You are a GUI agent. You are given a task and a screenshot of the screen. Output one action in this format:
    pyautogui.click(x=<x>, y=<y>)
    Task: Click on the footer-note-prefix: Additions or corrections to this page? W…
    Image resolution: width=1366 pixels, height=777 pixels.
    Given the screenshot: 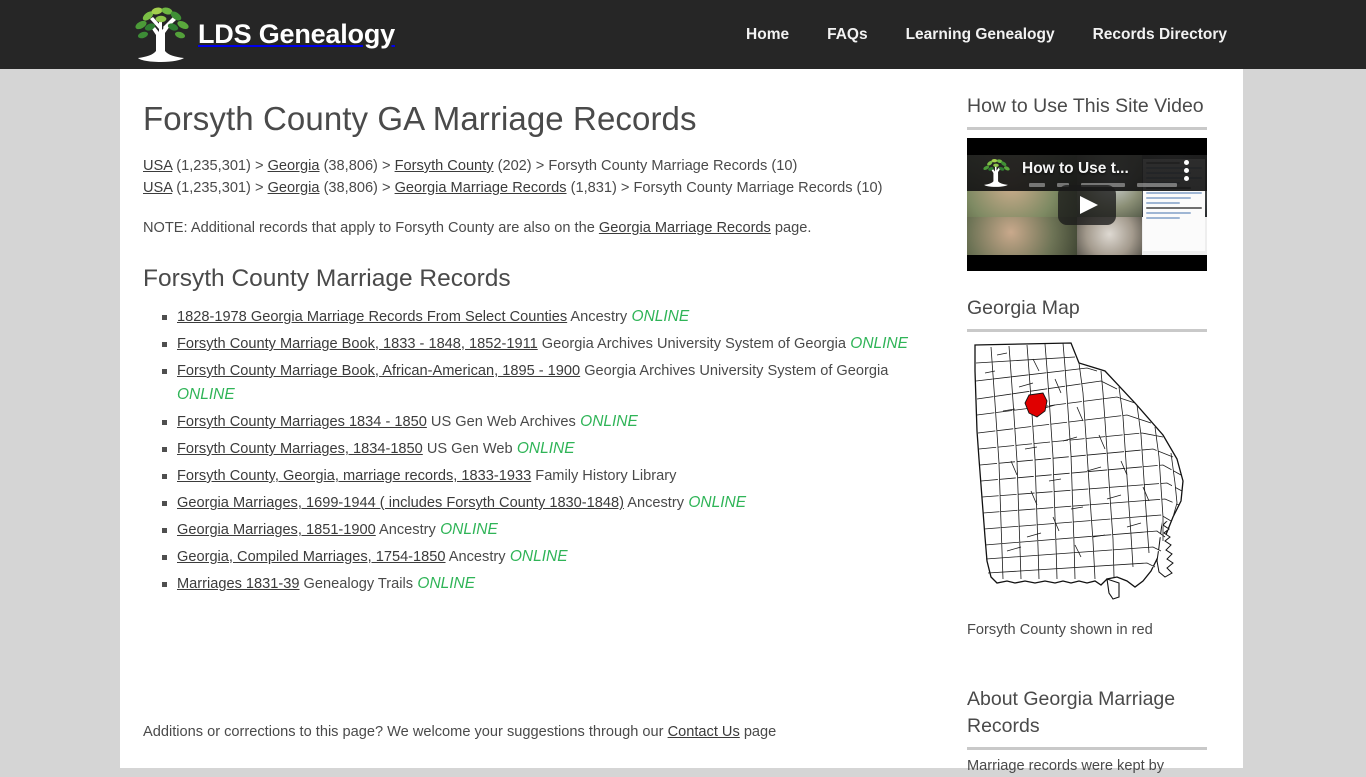 What is the action you would take?
    pyautogui.click(x=405, y=731)
    